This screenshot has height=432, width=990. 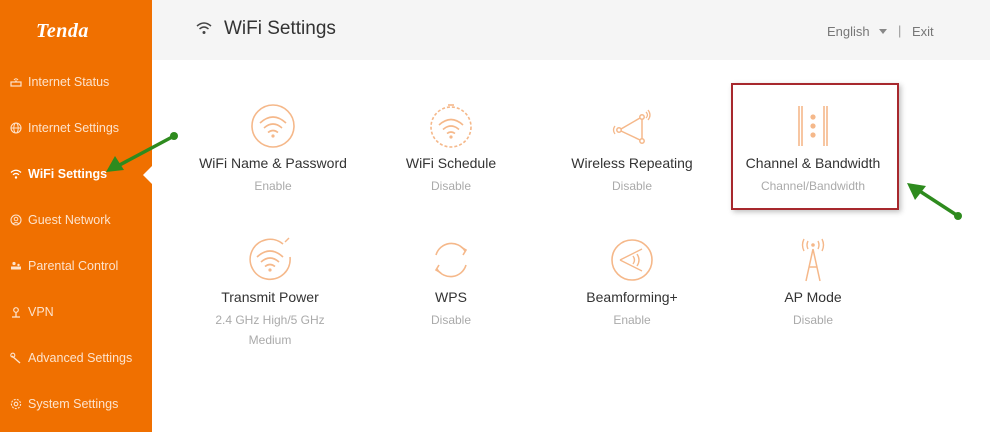 I want to click on annotation-arrow-left, so click(x=142, y=152).